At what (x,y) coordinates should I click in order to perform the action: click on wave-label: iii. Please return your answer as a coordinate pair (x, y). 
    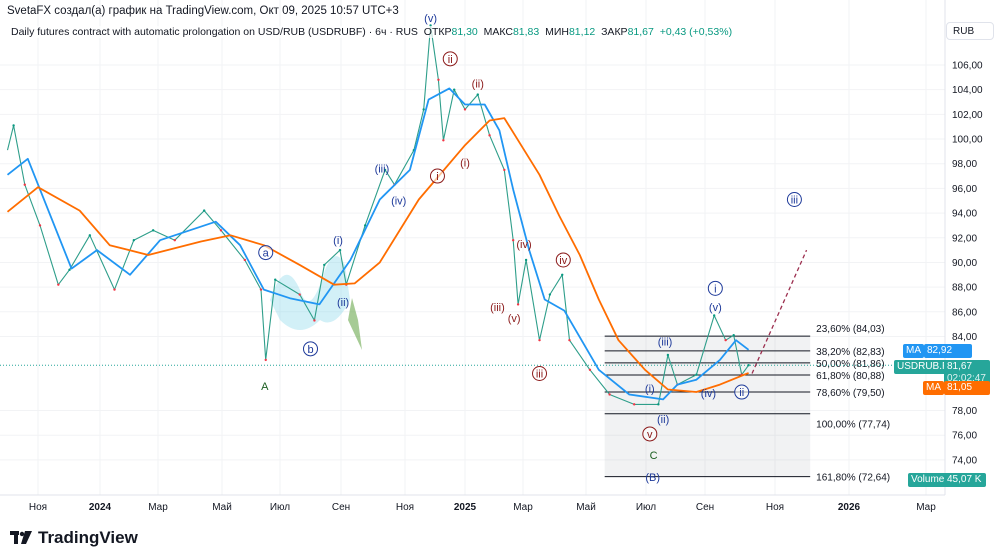
    Looking at the image, I should click on (794, 201).